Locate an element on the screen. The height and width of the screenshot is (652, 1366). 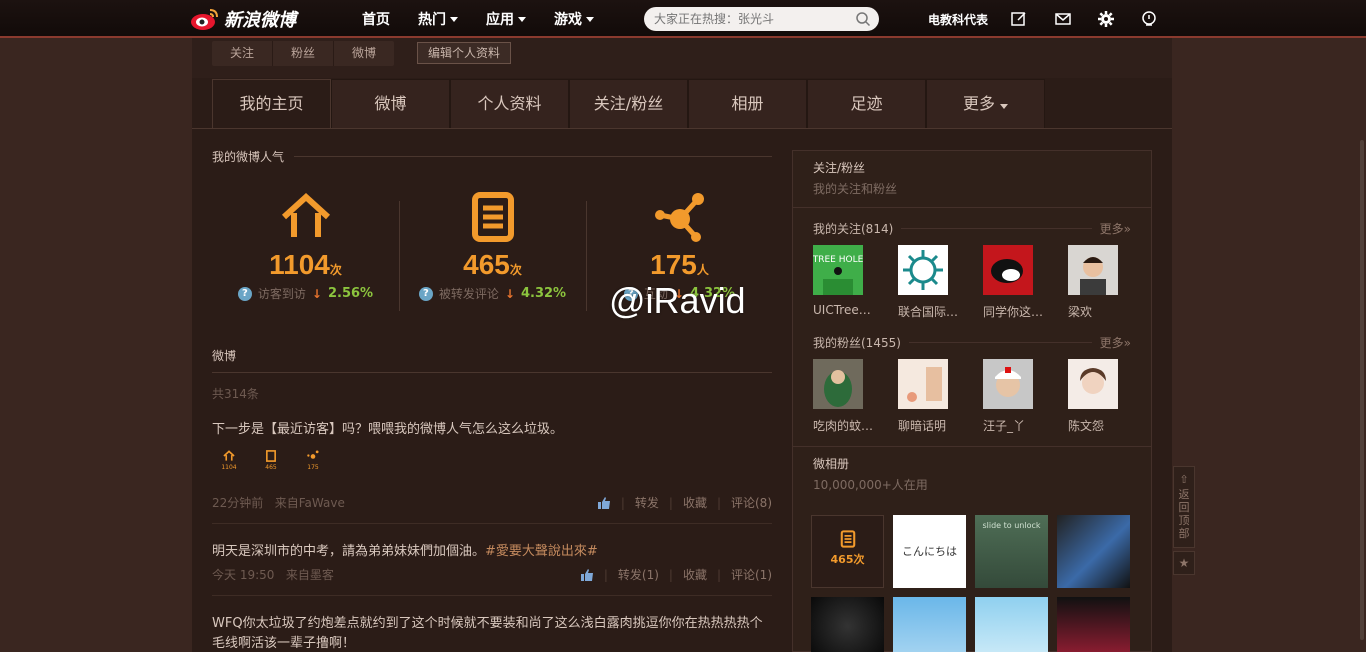
stat-visitors: 1104次 ? 访客到访 ↓ 2.56% is located at coordinates (305, 247).